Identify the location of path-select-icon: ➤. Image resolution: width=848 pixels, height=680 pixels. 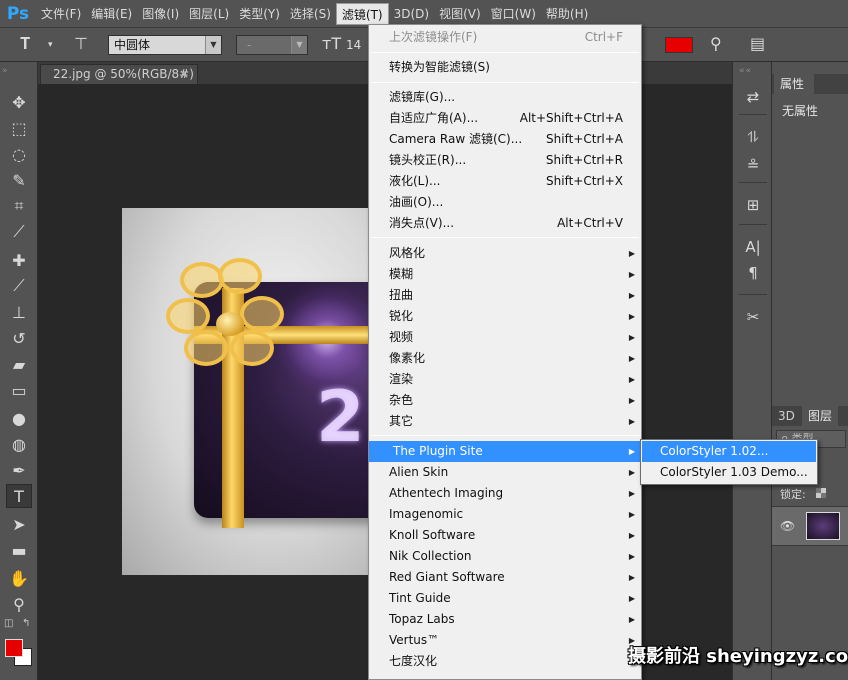
(19, 524).